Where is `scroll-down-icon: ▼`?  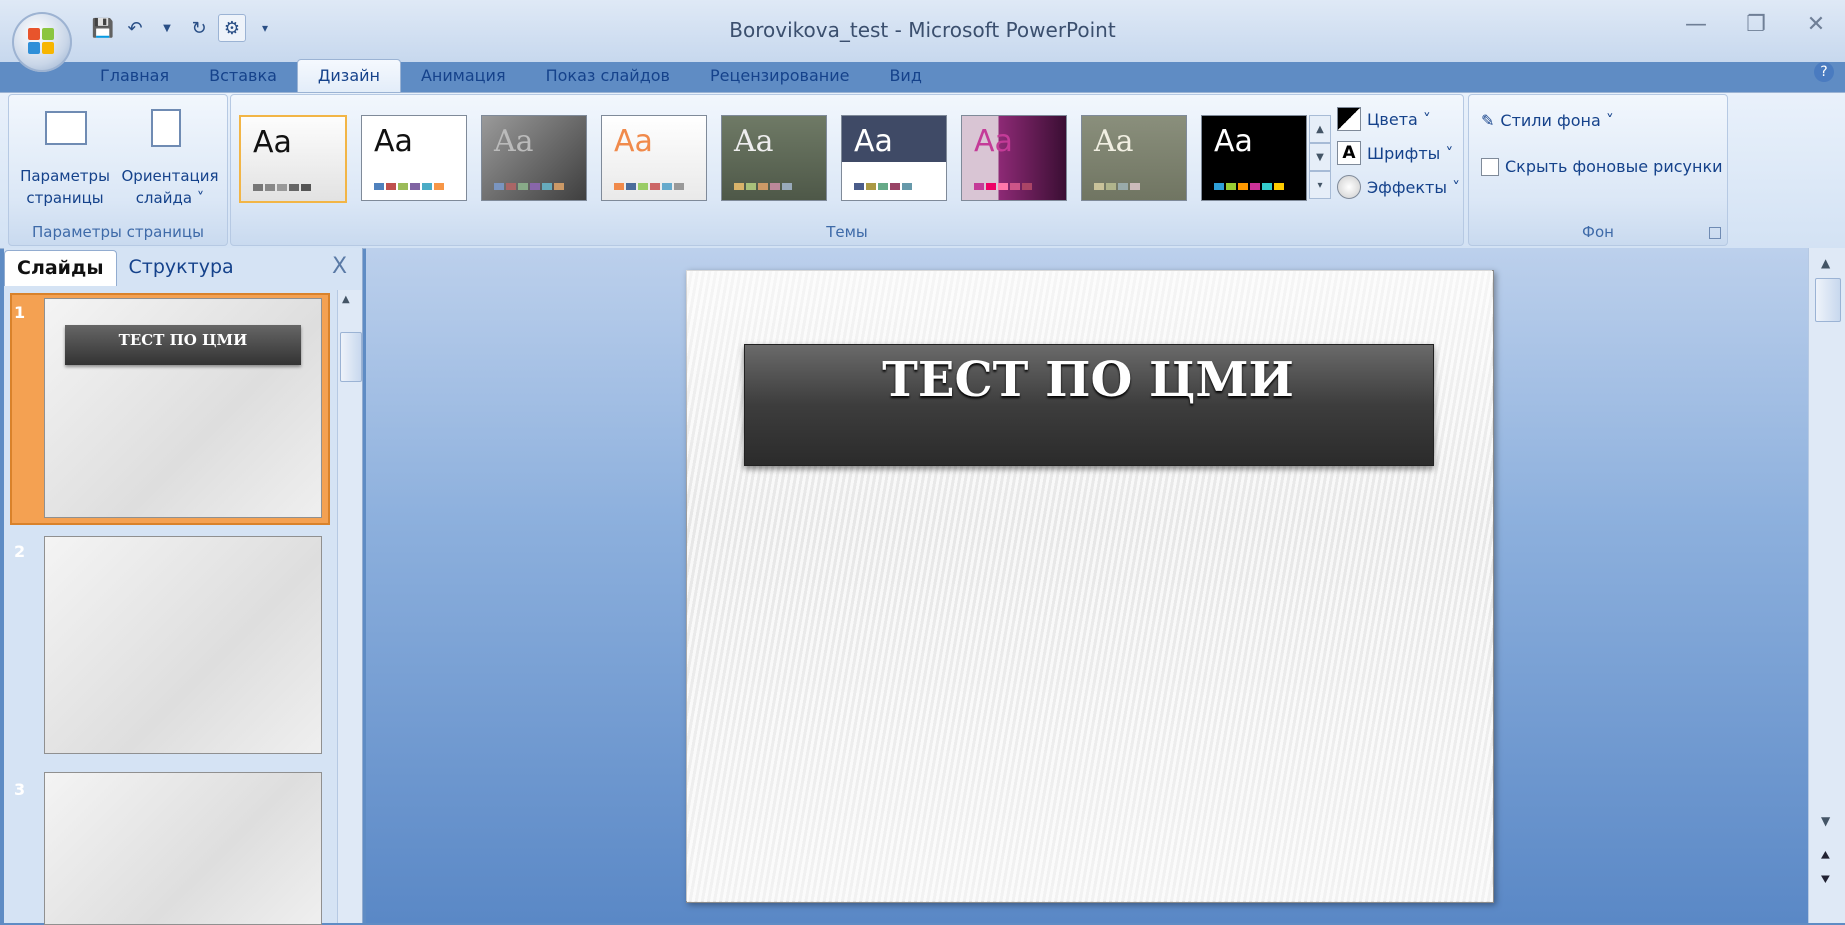 scroll-down-icon: ▼ is located at coordinates (1825, 821).